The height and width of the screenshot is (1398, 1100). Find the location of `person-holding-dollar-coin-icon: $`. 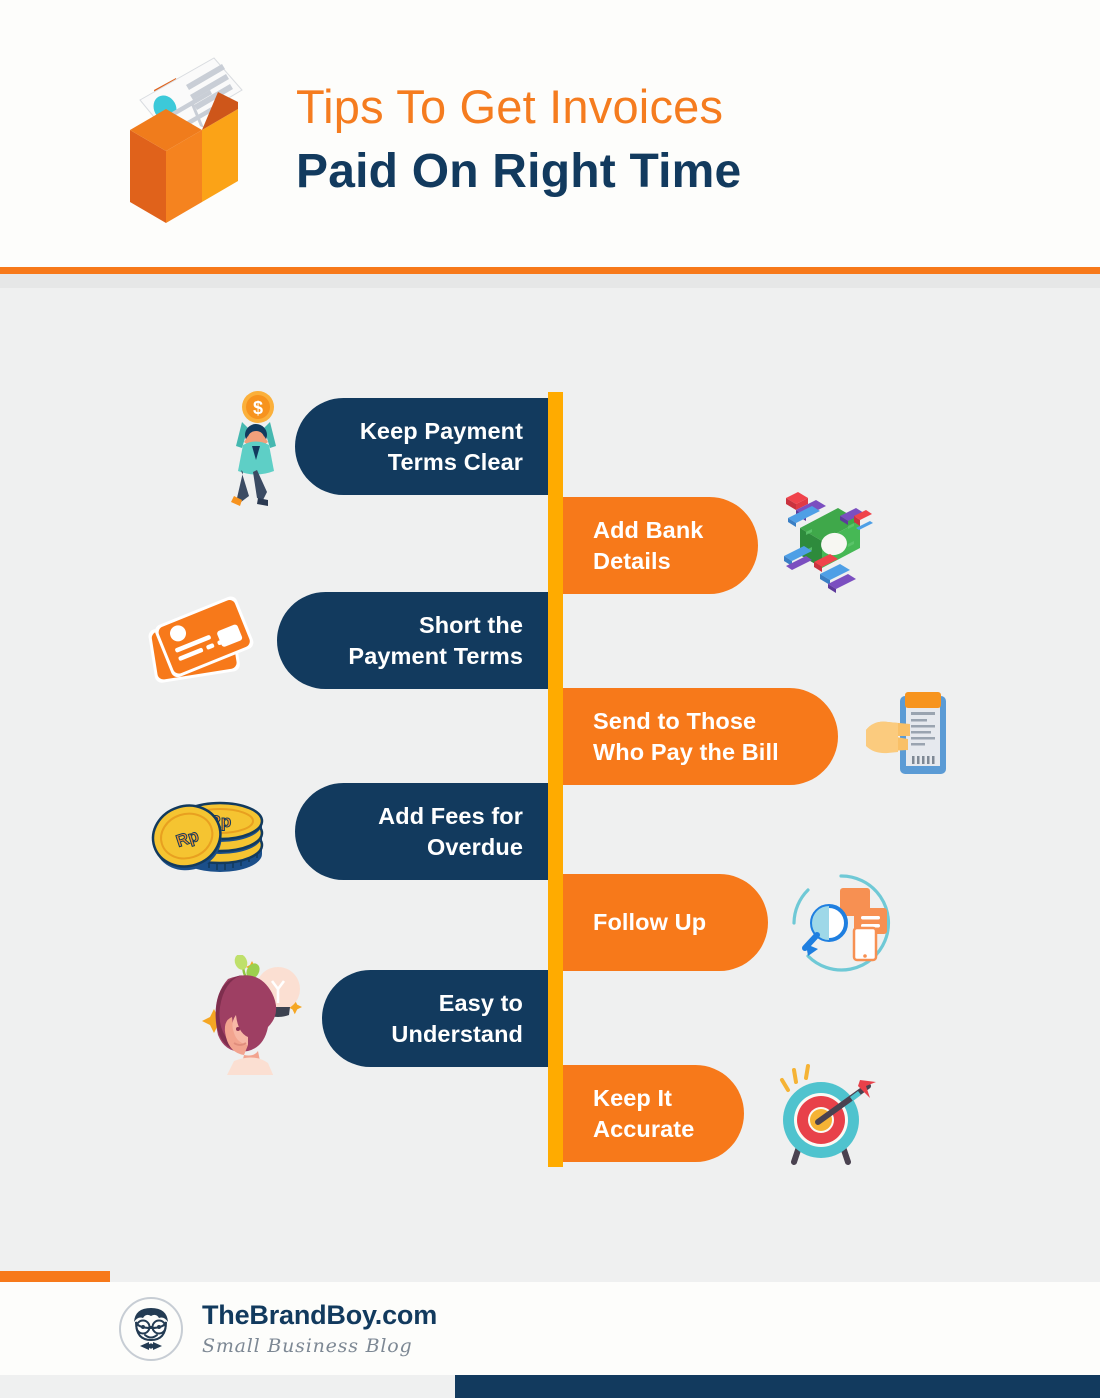

person-holding-dollar-coin-icon: $ is located at coordinates (257, 448).